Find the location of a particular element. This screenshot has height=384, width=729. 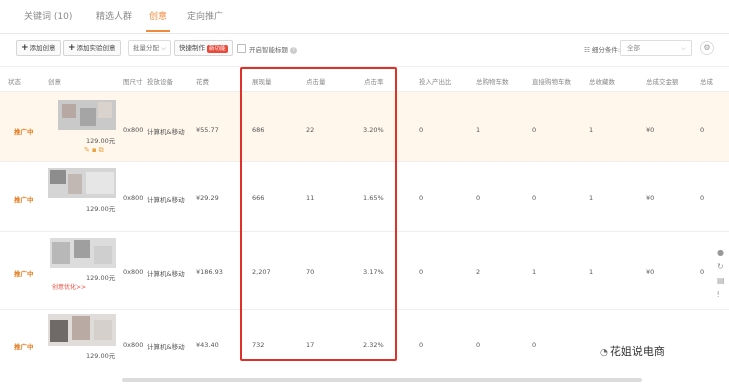

cost: ¥55.77 is located at coordinates (207, 130).